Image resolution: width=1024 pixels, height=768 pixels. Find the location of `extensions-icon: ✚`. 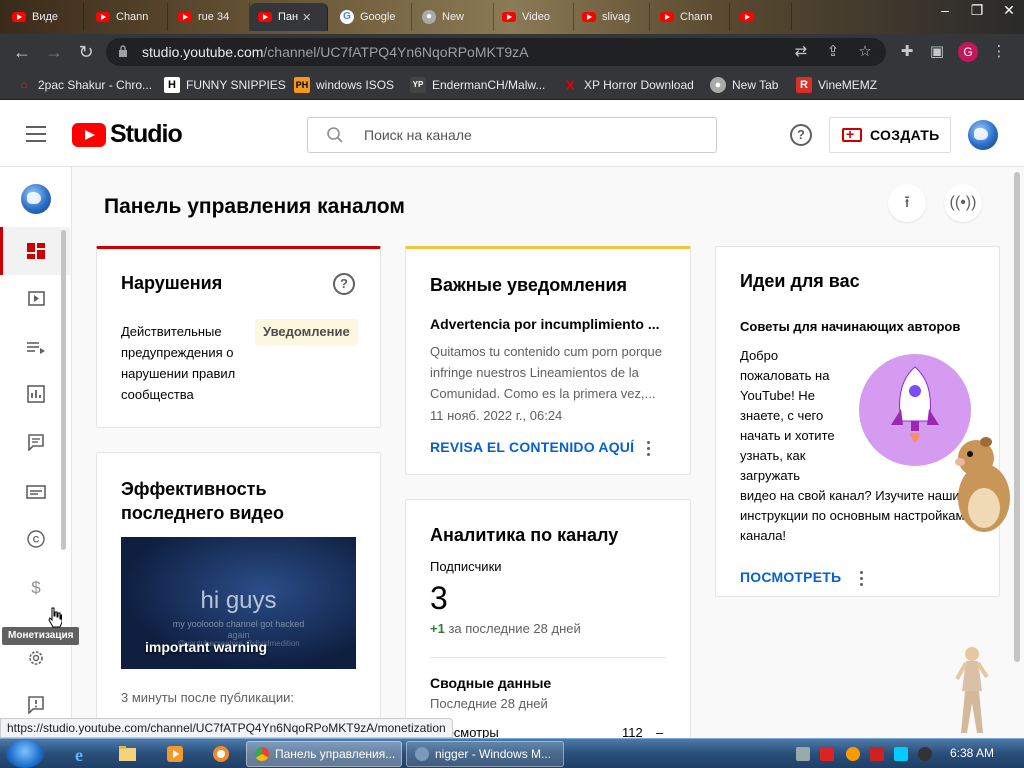

extensions-icon: ✚ is located at coordinates (907, 52).